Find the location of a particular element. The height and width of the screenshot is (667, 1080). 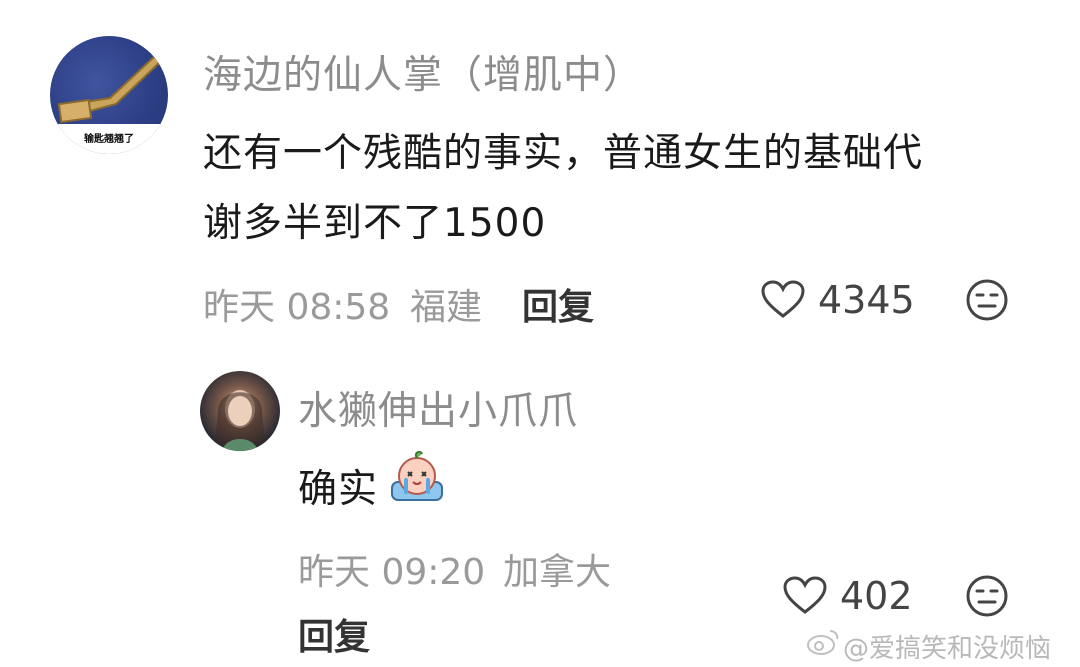

like-count: 402 is located at coordinates (876, 596).